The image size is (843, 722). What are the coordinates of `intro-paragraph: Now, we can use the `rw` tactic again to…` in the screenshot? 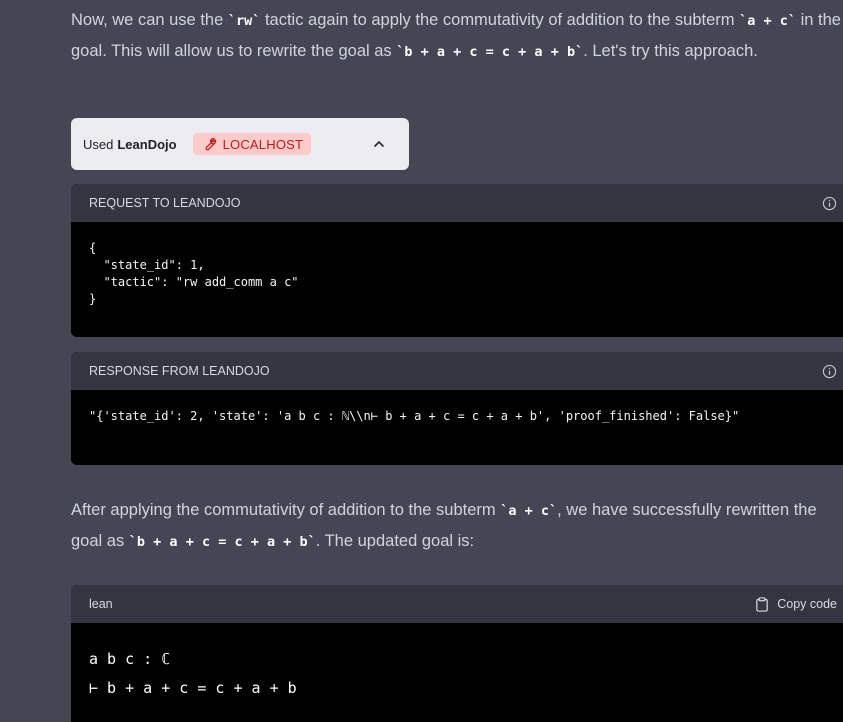 It's located at (457, 36).